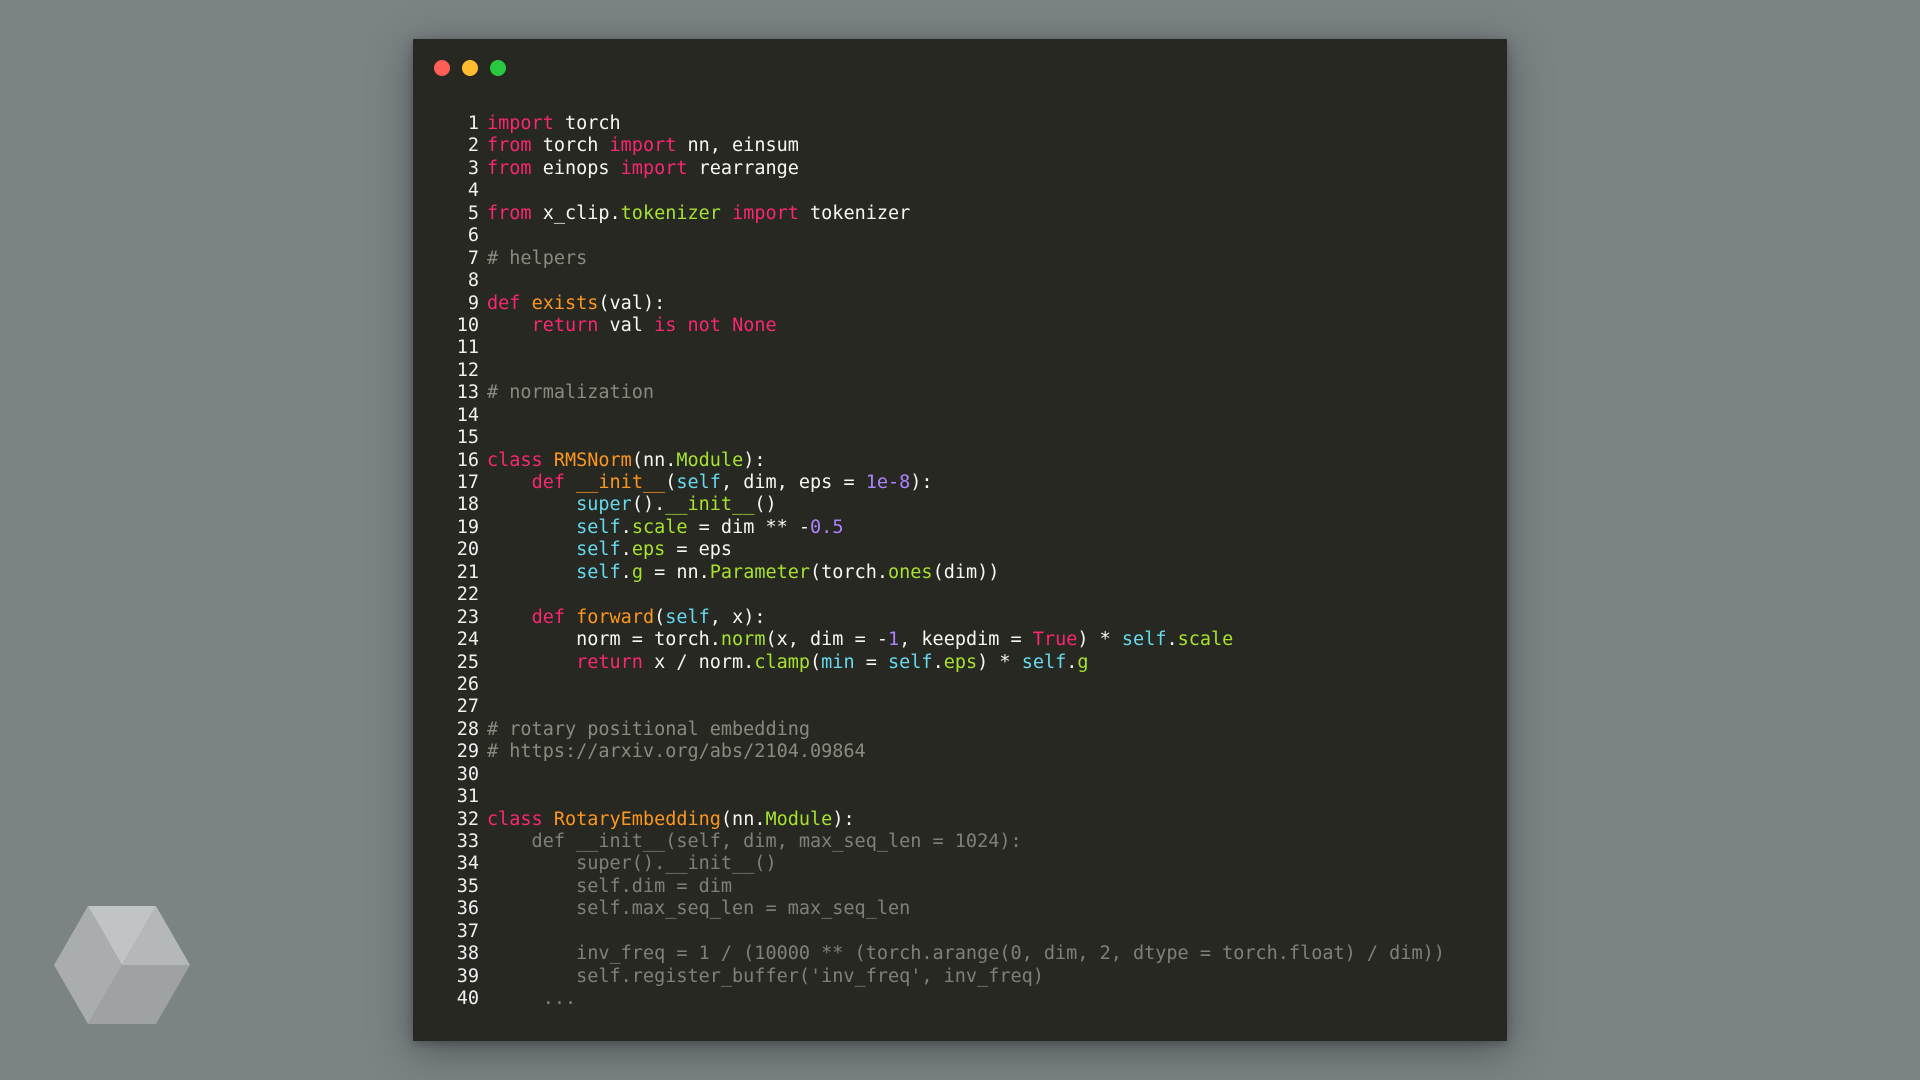  What do you see at coordinates (944, 820) in the screenshot?
I see `code-line: 32 class RotaryEmbedding(nn.Module):` at bounding box center [944, 820].